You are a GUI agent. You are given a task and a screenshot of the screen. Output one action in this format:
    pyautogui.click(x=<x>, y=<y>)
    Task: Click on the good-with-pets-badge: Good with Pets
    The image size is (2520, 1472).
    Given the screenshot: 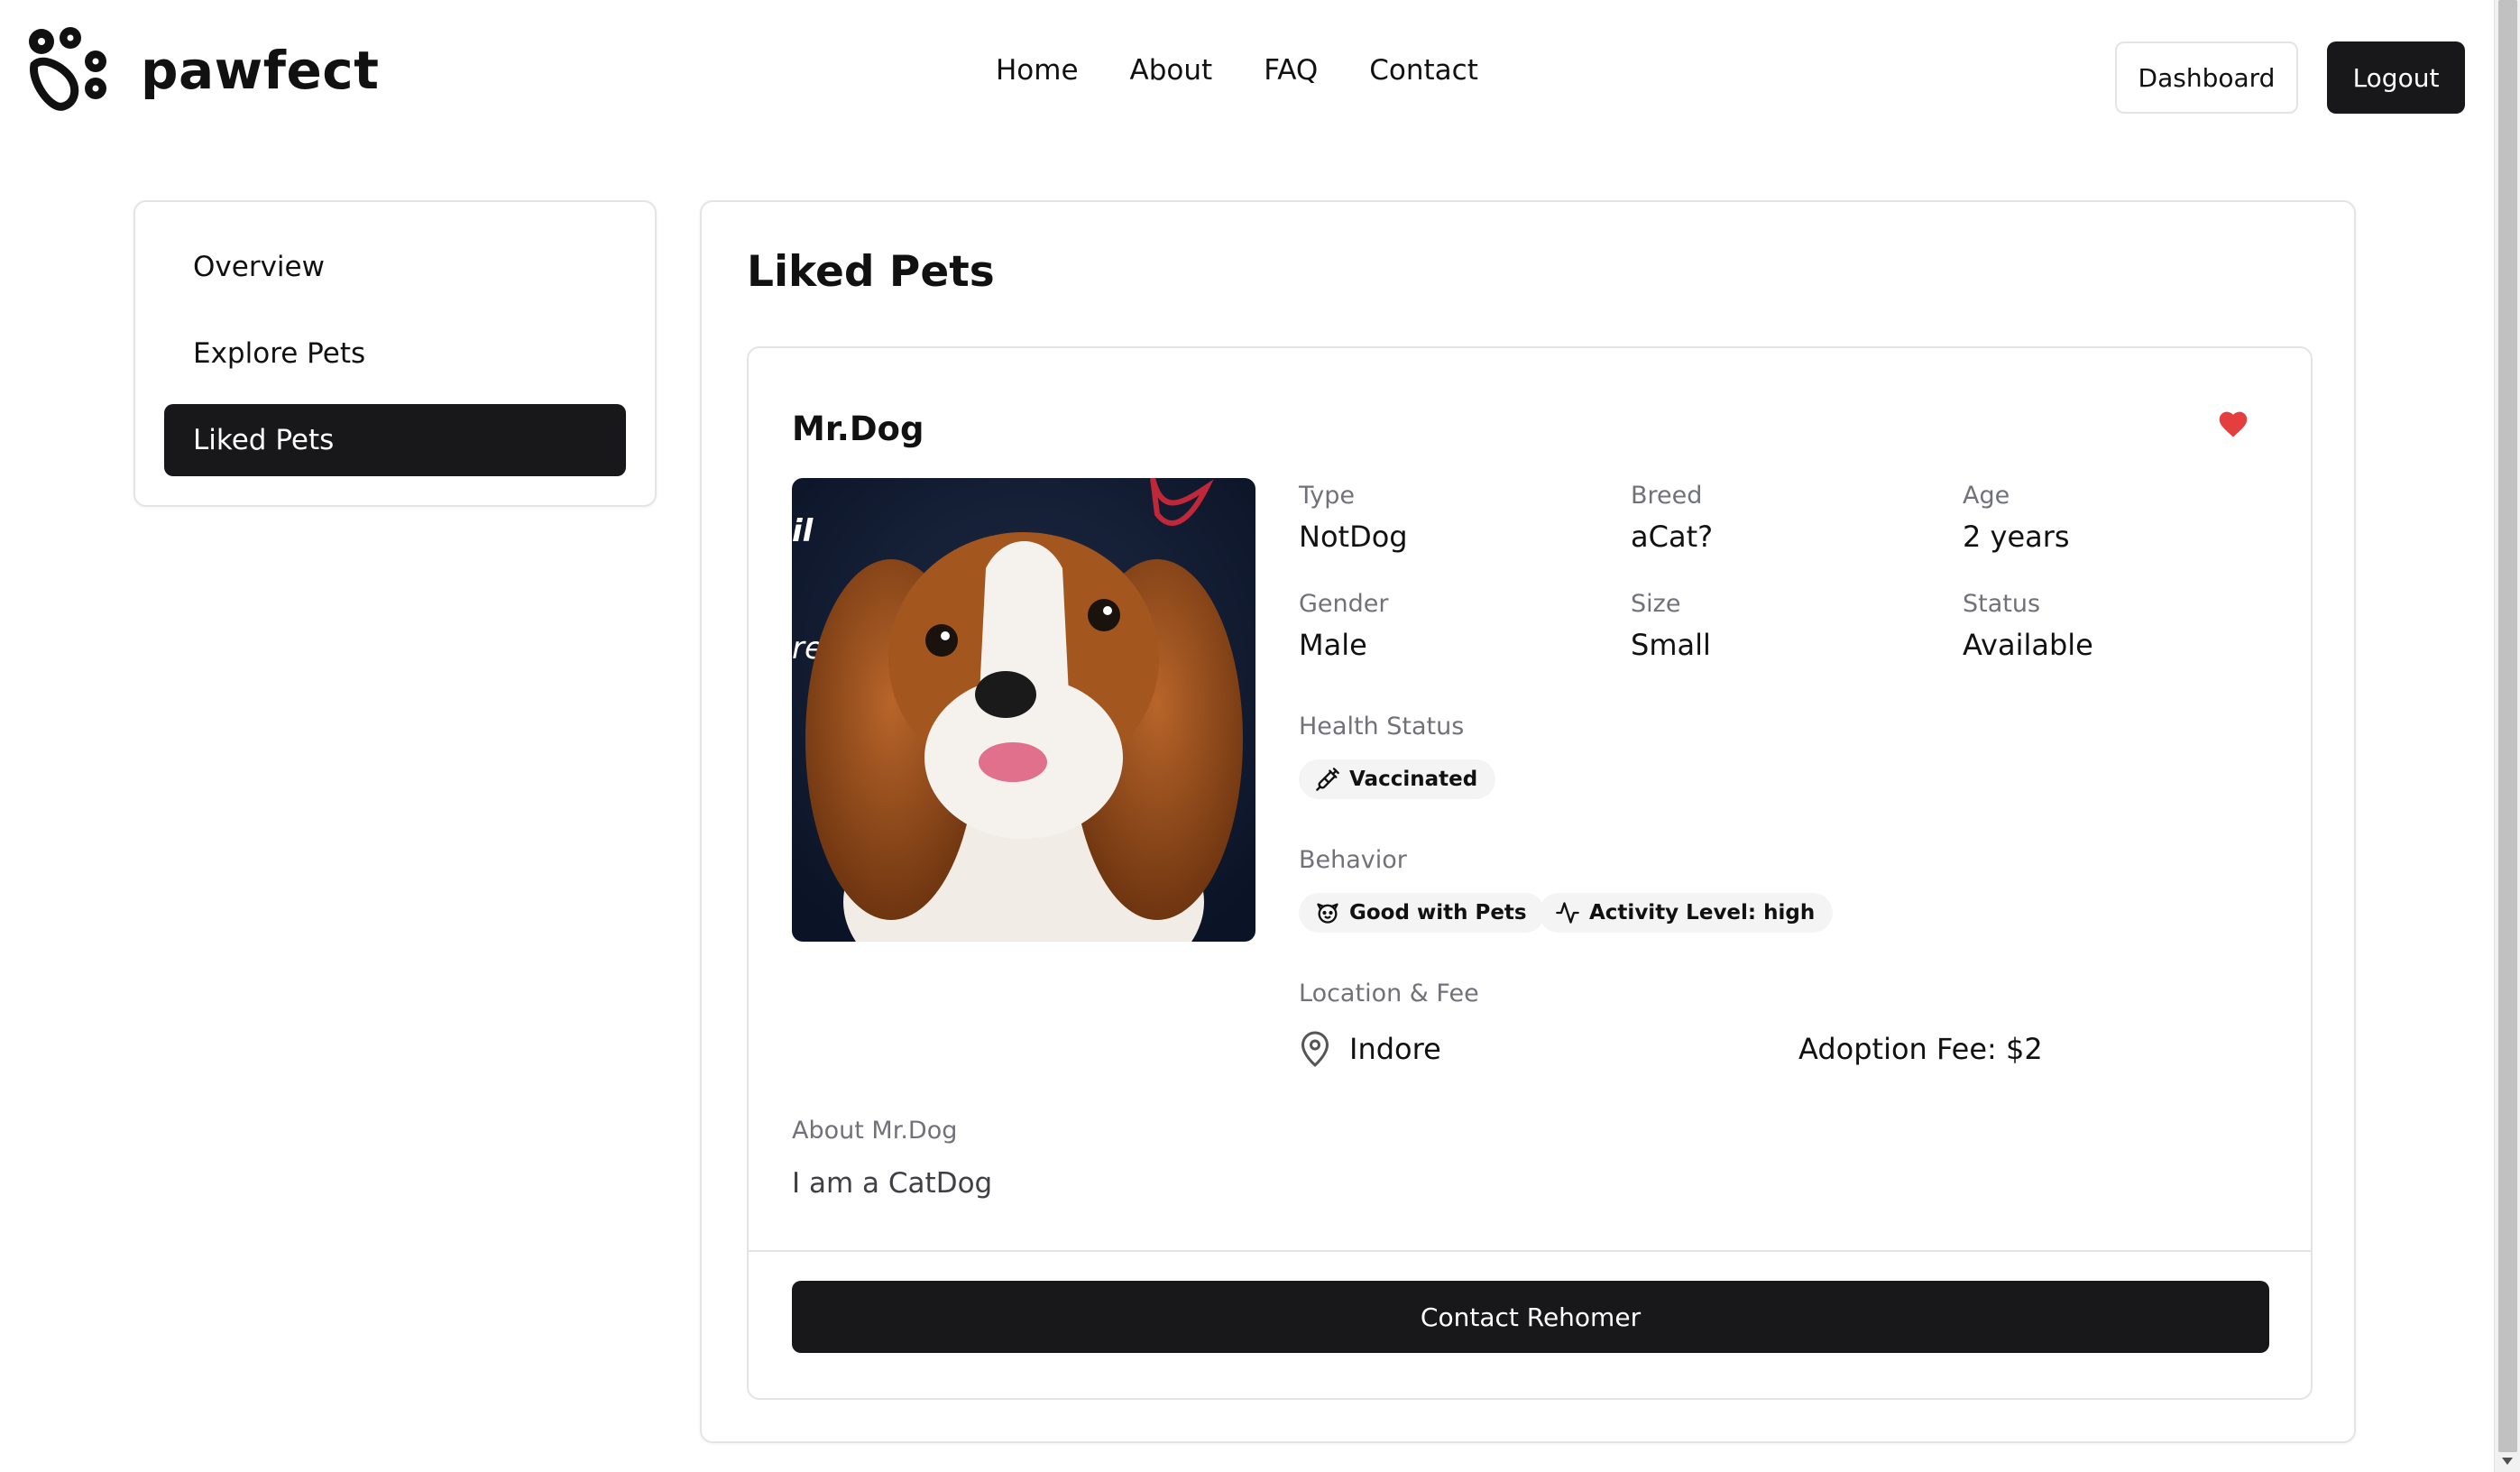 What is the action you would take?
    pyautogui.click(x=1422, y=913)
    